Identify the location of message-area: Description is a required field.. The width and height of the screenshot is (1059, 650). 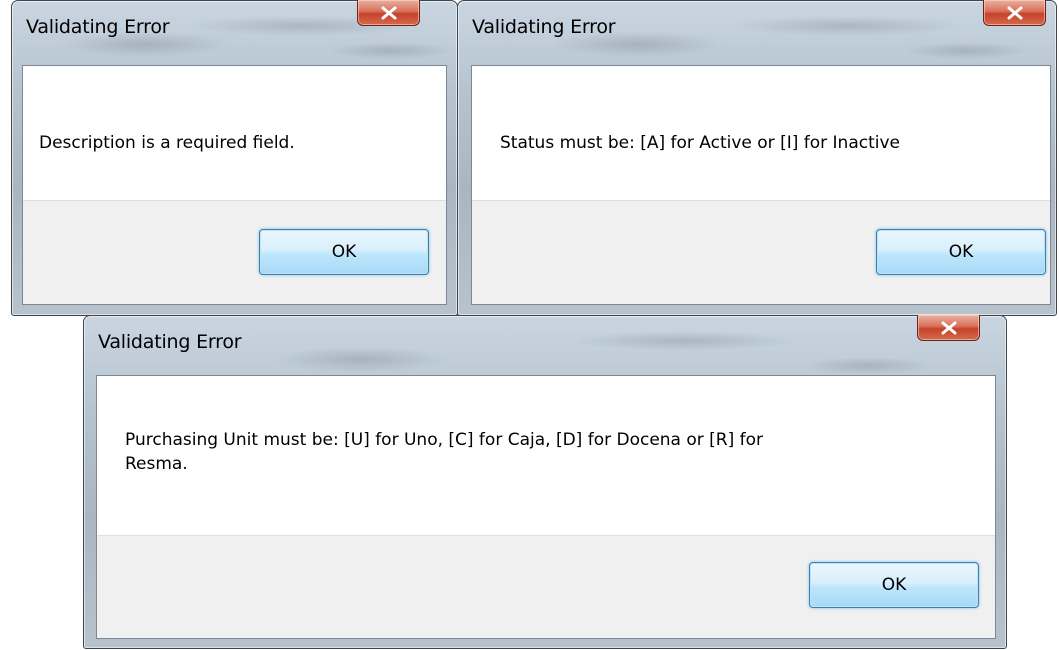
(234, 134).